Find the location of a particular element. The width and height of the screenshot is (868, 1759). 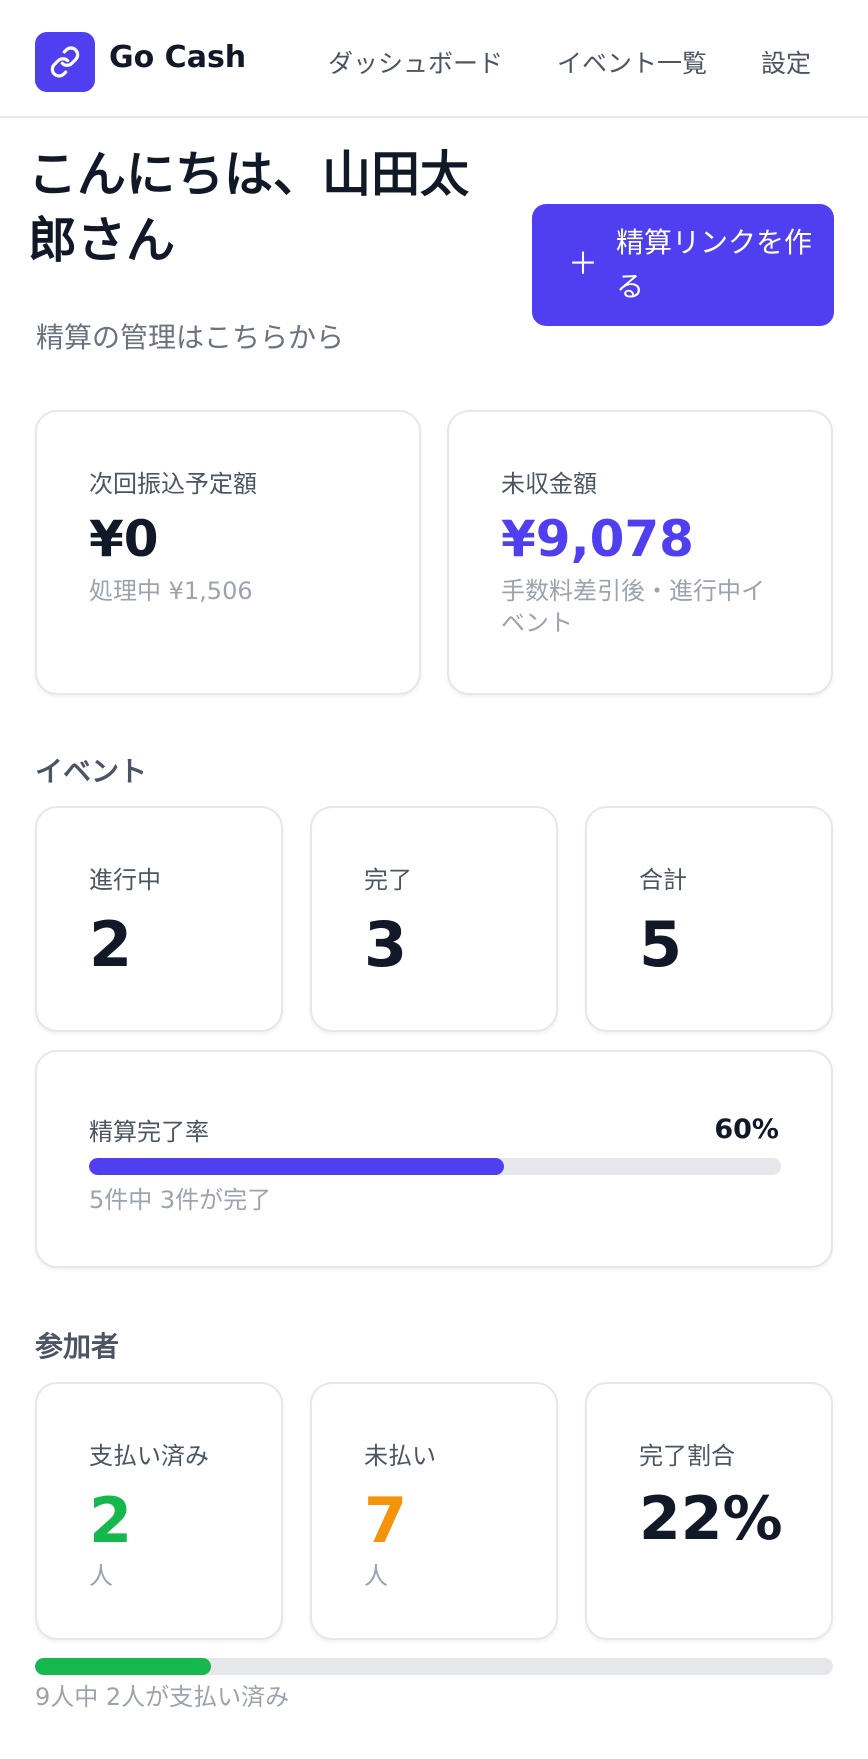

create-settlement-link-button: ＋ 精算リンクを作る is located at coordinates (683, 265).